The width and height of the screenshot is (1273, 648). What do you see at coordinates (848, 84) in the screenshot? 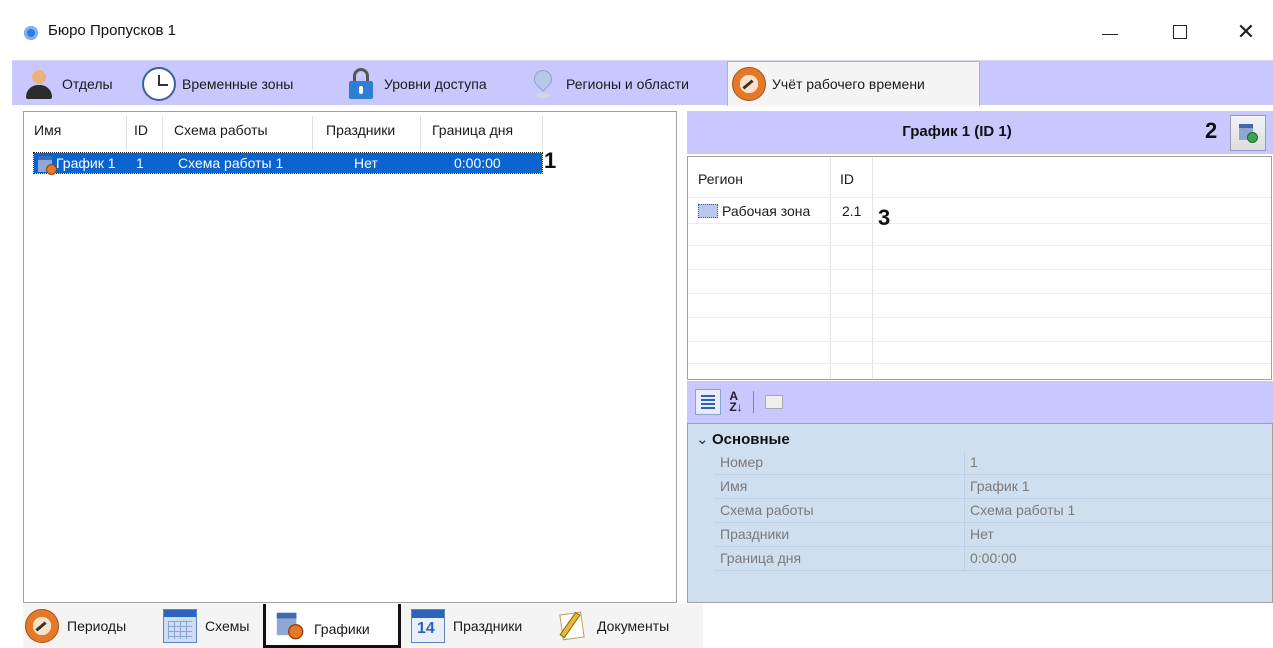
I see `tab-label: Учёт рабочего времени` at bounding box center [848, 84].